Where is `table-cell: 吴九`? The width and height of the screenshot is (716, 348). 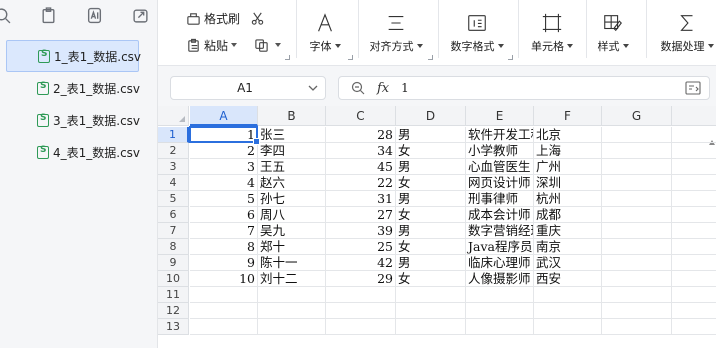
table-cell: 吴九 is located at coordinates (292, 231).